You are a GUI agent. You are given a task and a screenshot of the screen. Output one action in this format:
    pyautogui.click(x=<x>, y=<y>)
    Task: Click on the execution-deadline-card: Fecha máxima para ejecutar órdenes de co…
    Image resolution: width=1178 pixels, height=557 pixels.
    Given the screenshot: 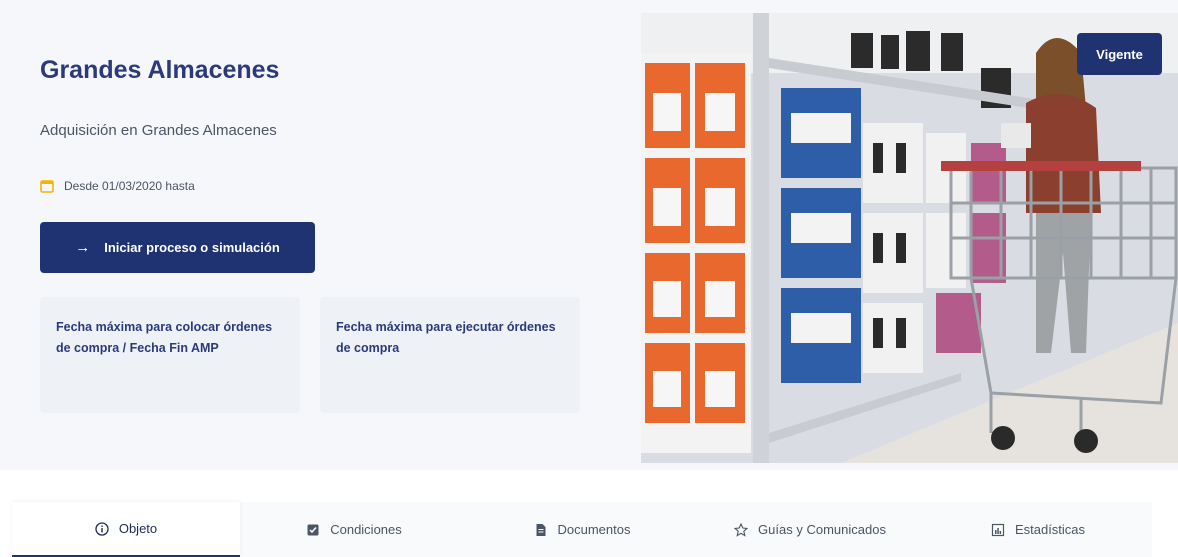 What is the action you would take?
    pyautogui.click(x=450, y=355)
    